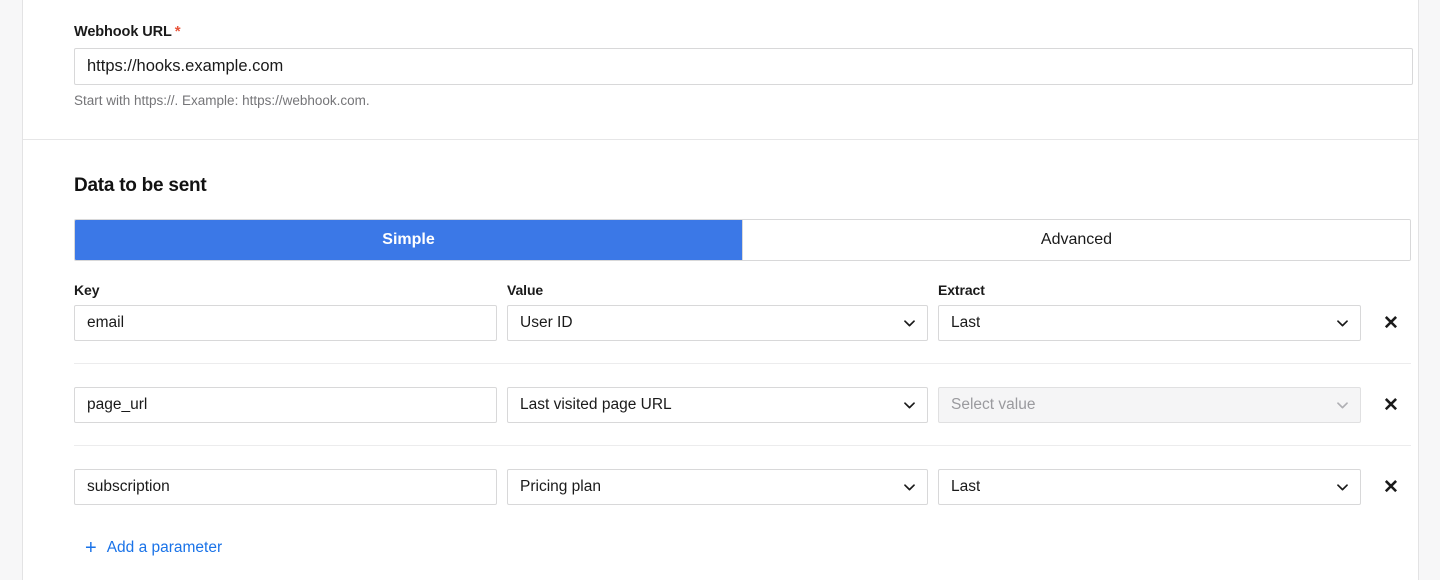 The image size is (1440, 580). What do you see at coordinates (525, 290) in the screenshot?
I see `column-header-value: Value` at bounding box center [525, 290].